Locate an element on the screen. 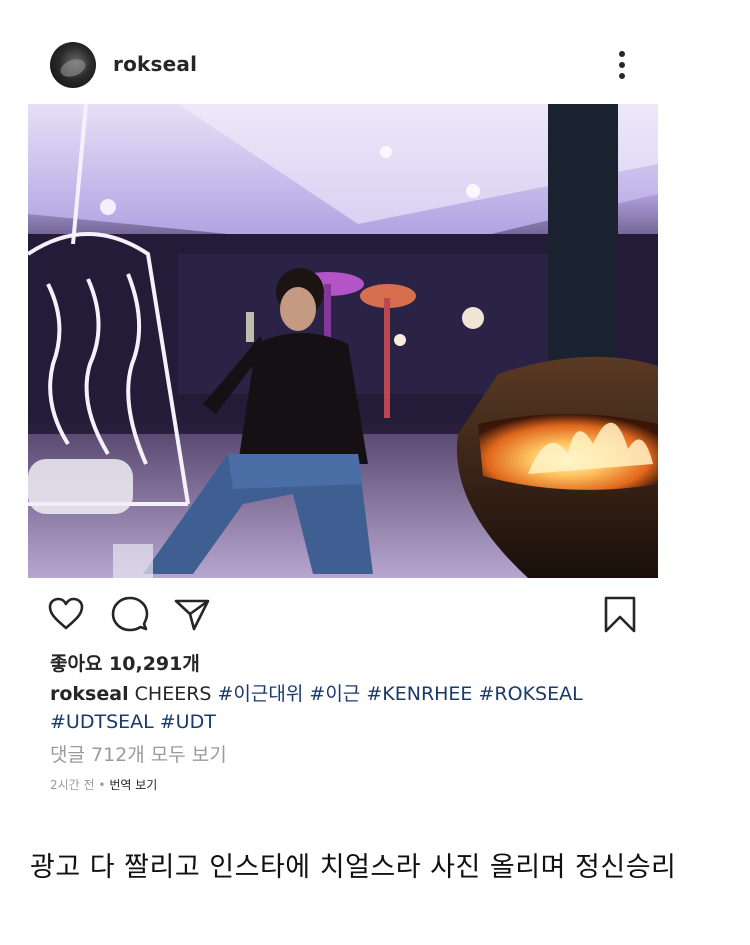 This screenshot has width=750, height=945. send-icon is located at coordinates (192, 615).